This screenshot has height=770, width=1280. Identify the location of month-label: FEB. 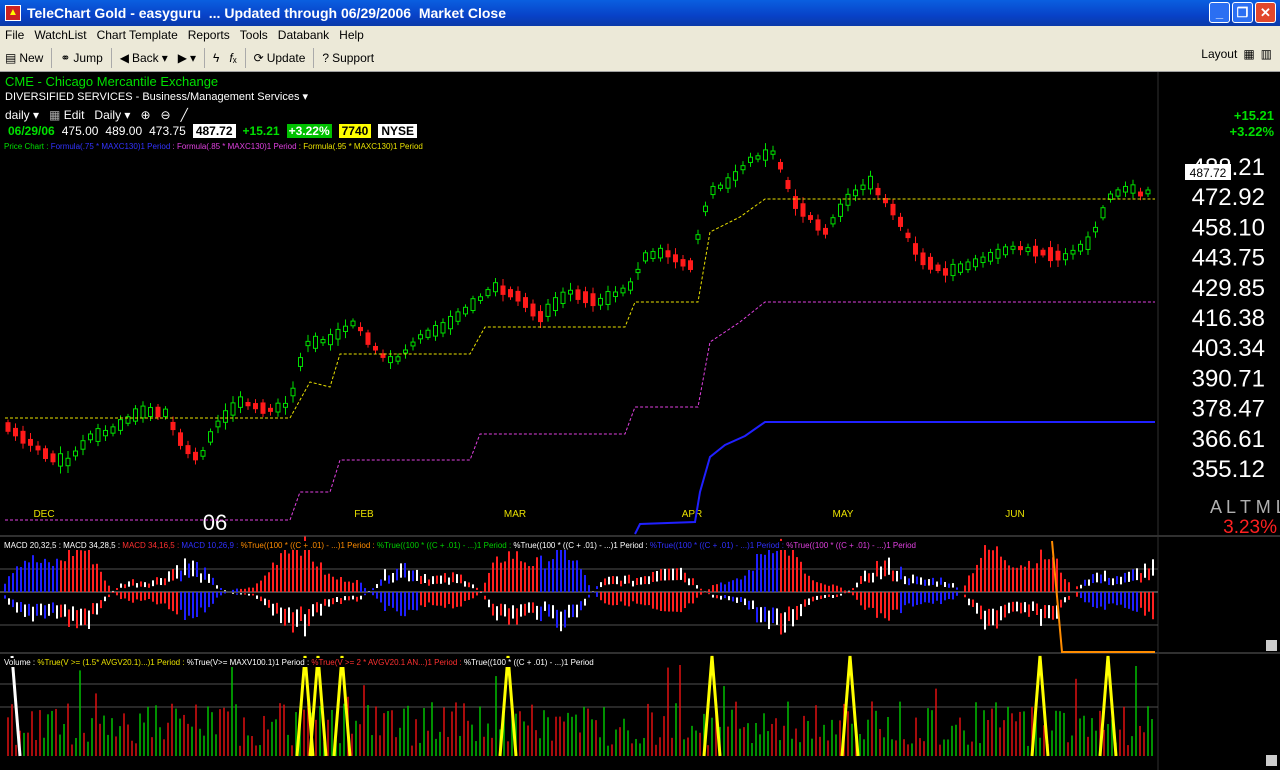
(364, 514).